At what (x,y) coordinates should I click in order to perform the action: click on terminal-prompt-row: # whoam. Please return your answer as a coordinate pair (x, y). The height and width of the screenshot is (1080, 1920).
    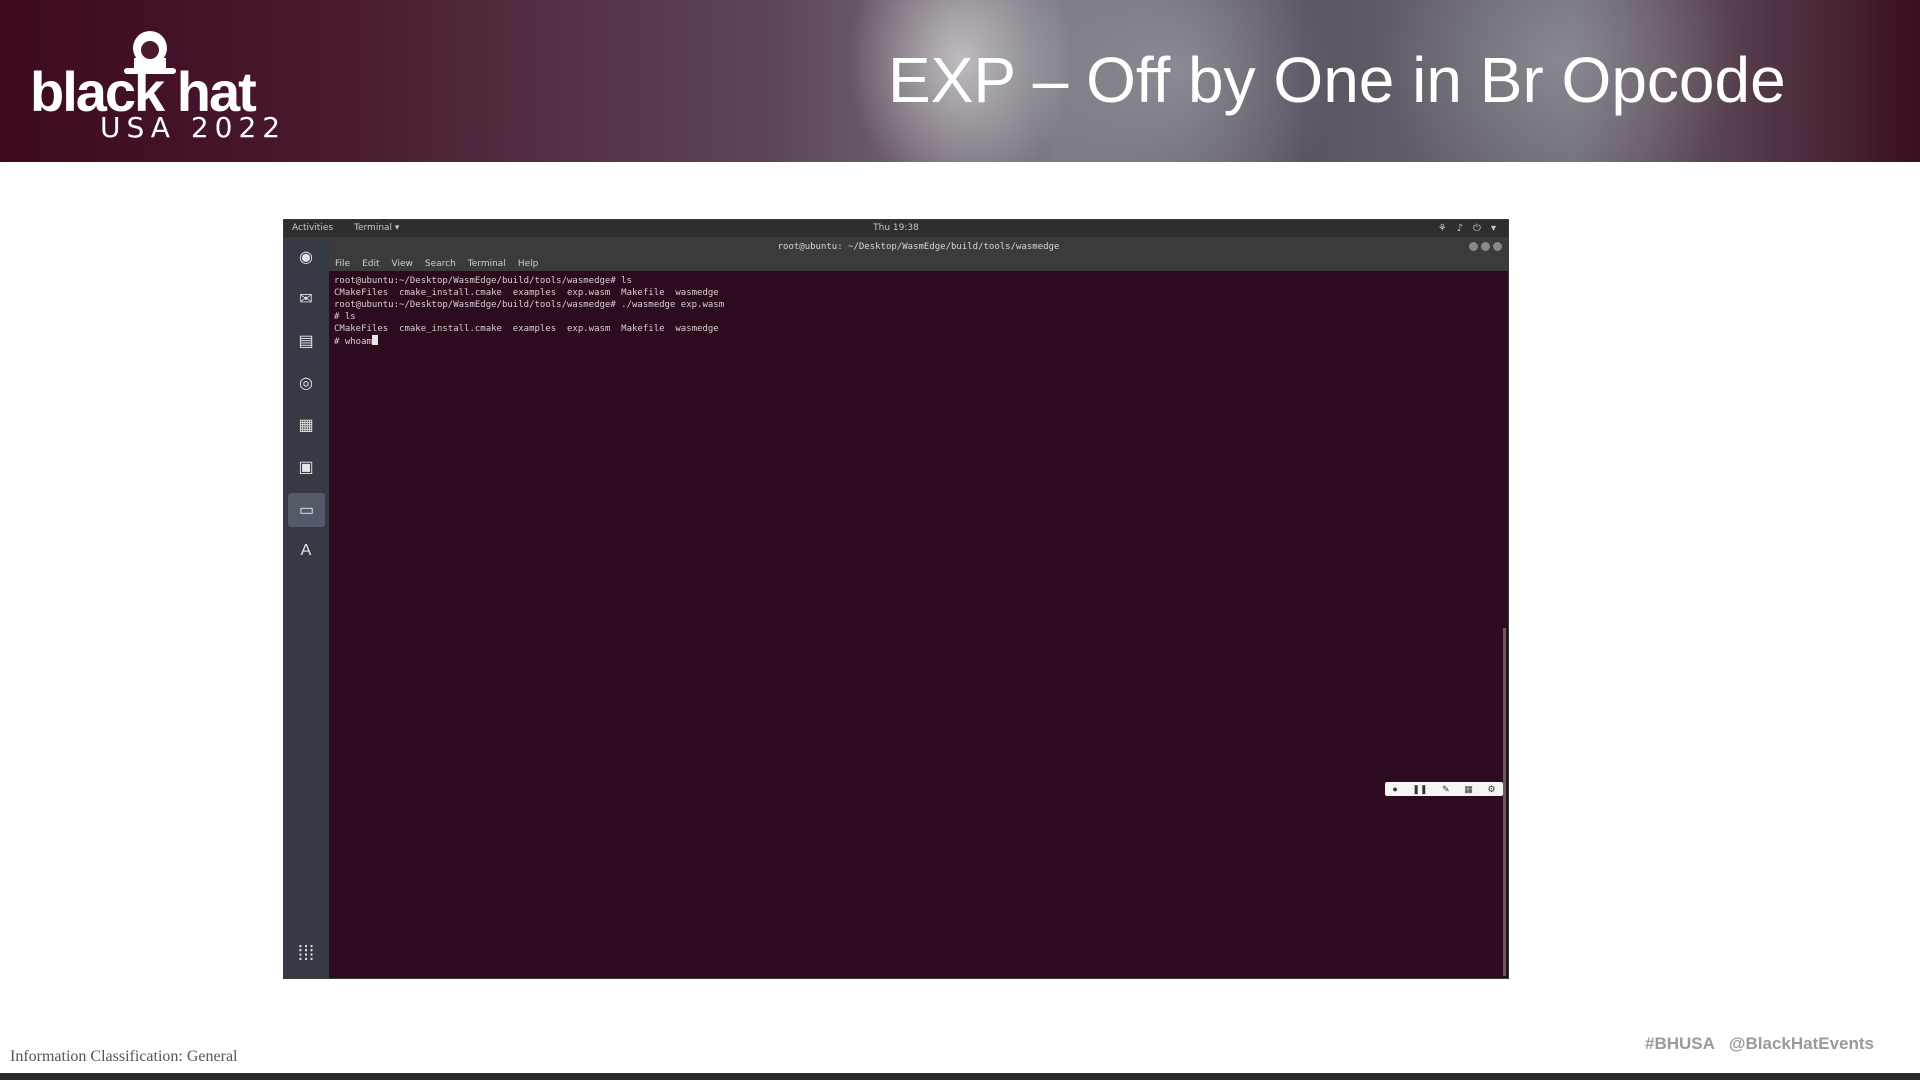
    Looking at the image, I should click on (914, 341).